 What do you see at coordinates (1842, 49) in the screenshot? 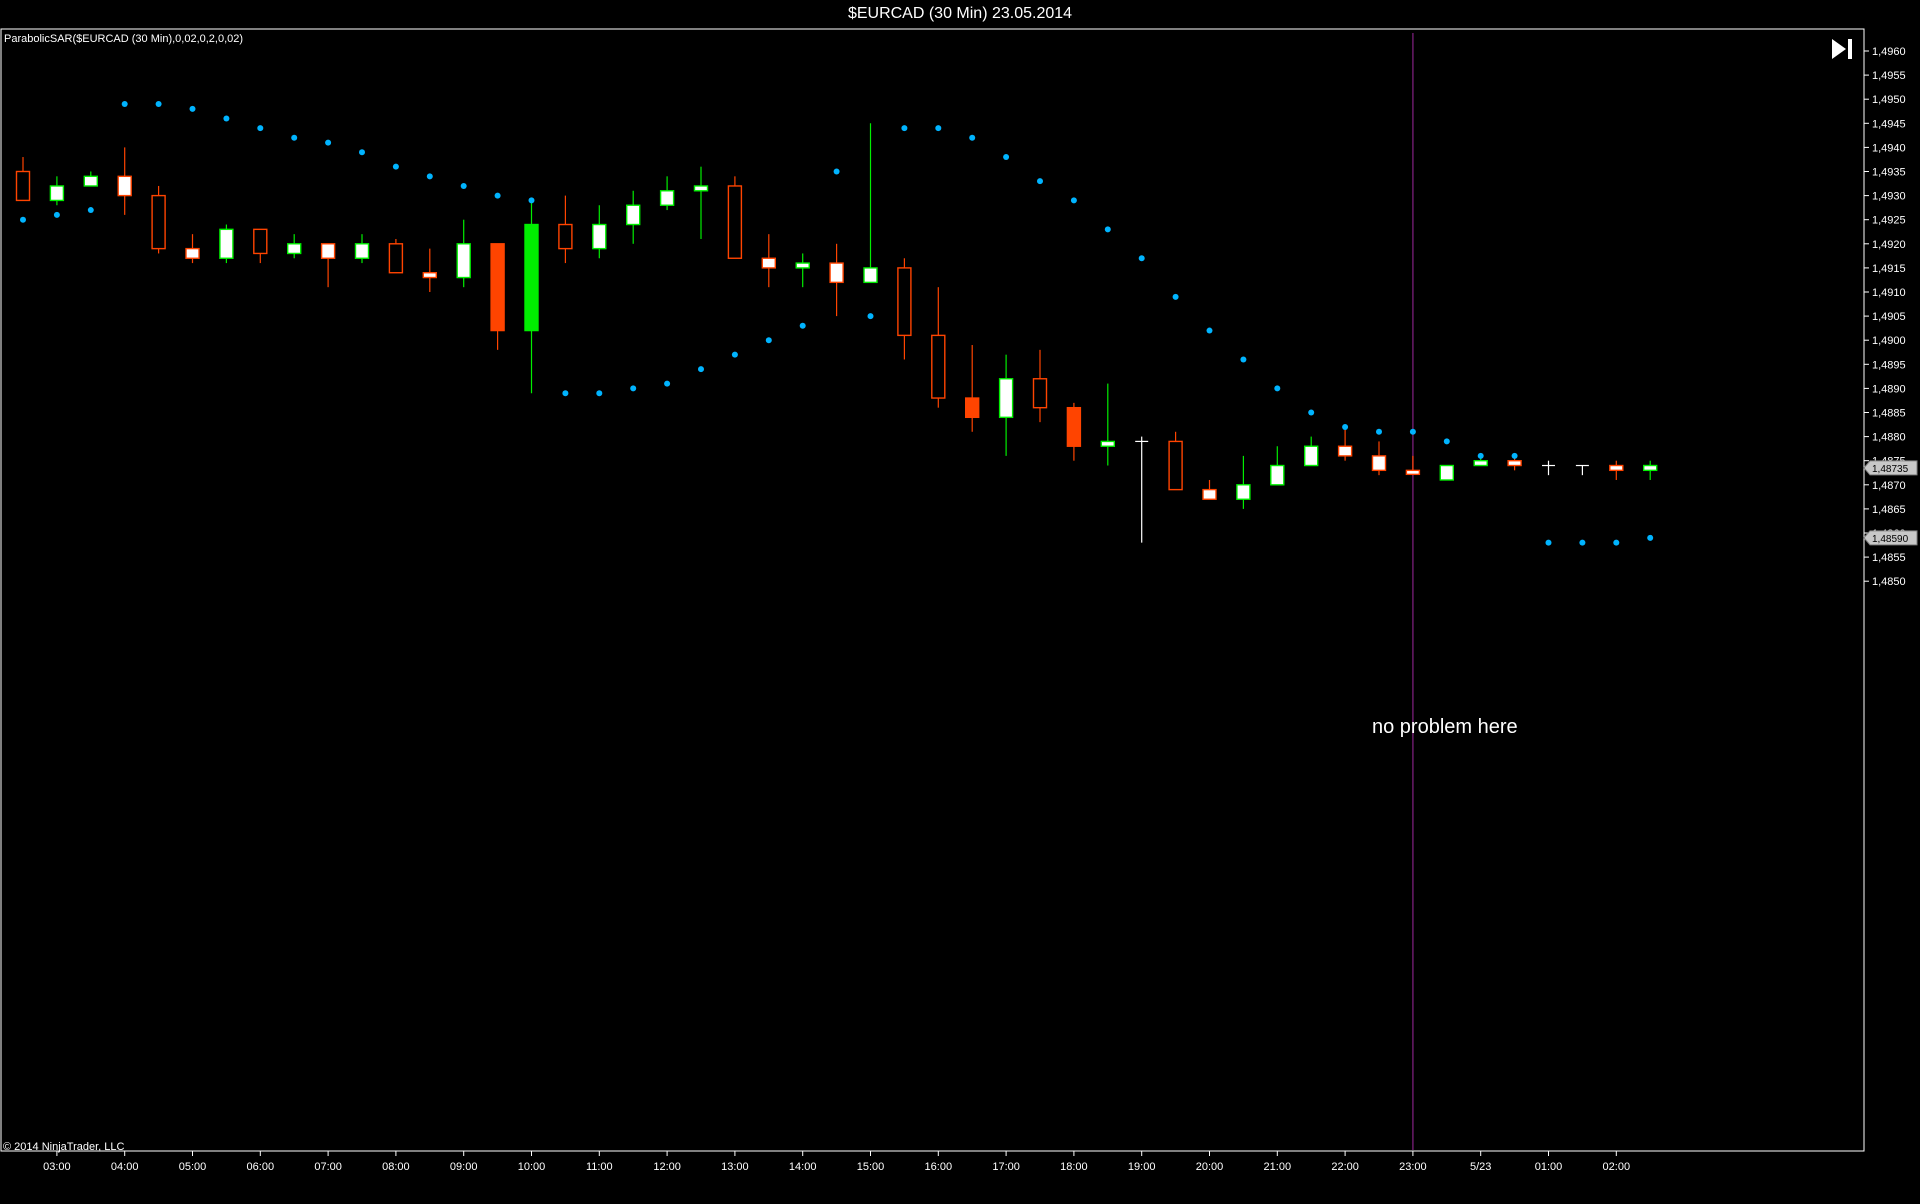
I see `scroll-to-end-icon` at bounding box center [1842, 49].